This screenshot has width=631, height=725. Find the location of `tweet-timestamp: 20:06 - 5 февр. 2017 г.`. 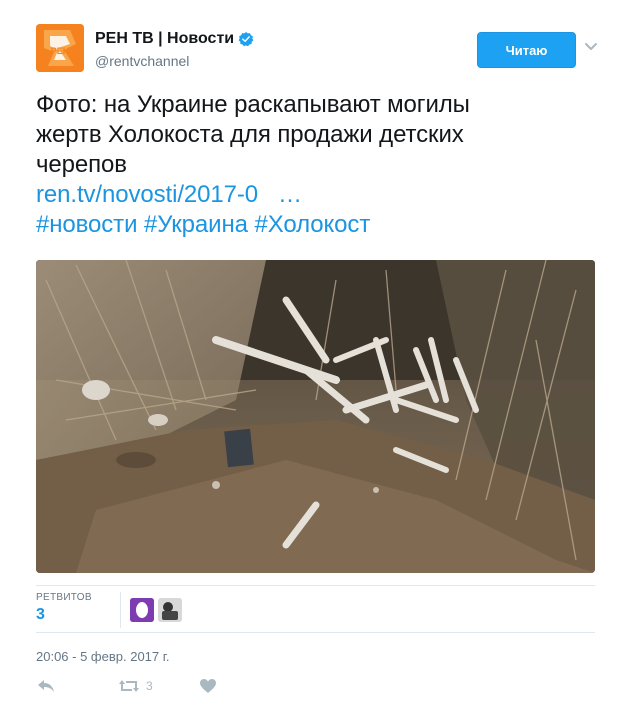

tweet-timestamp: 20:06 - 5 февр. 2017 г. is located at coordinates (103, 656).